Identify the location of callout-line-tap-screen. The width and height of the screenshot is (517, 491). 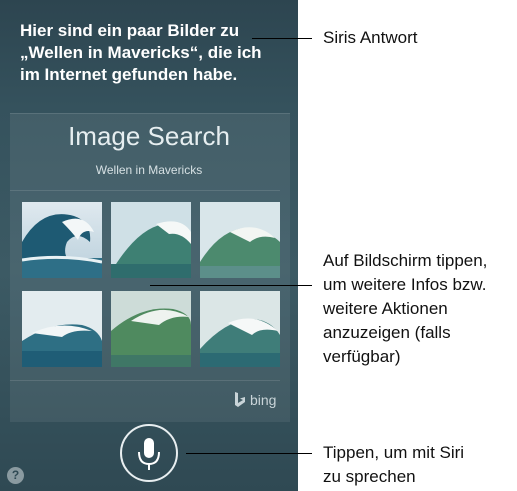
(231, 285).